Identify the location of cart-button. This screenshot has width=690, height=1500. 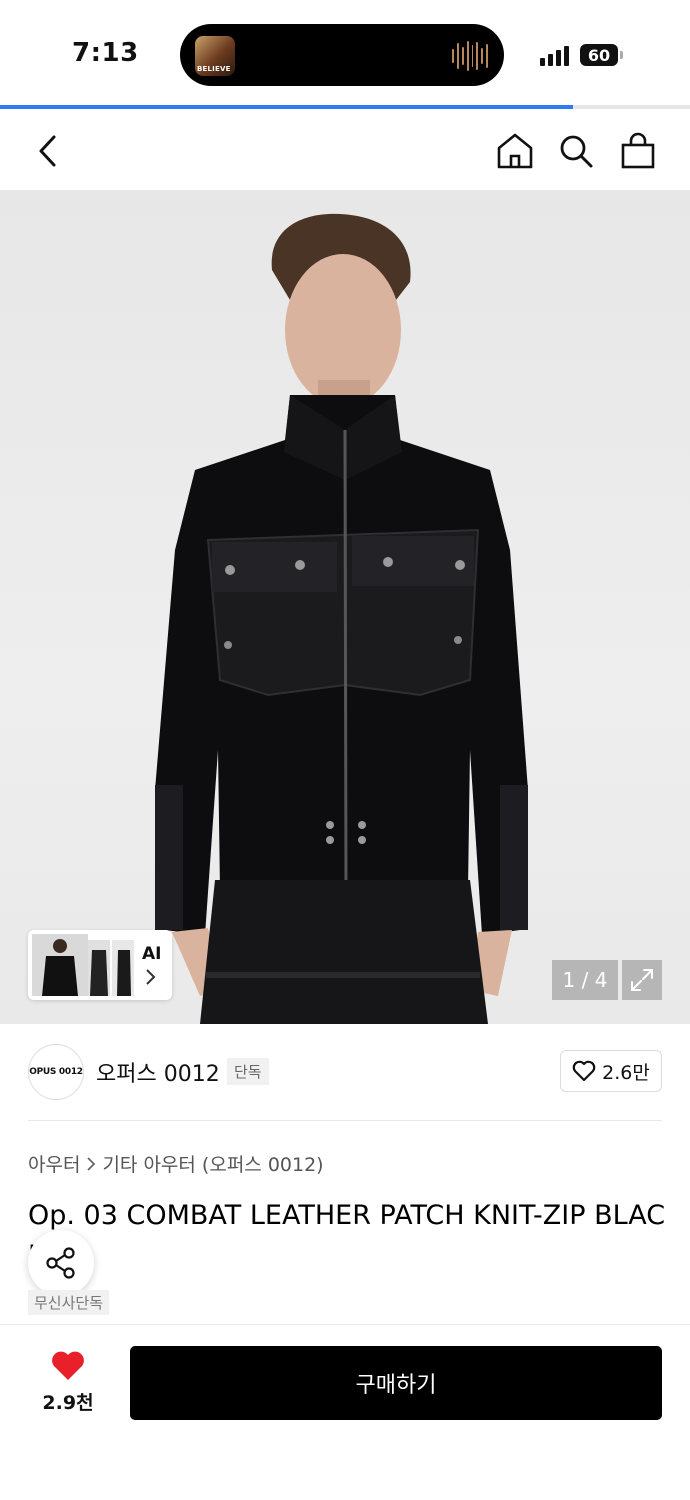
(638, 151).